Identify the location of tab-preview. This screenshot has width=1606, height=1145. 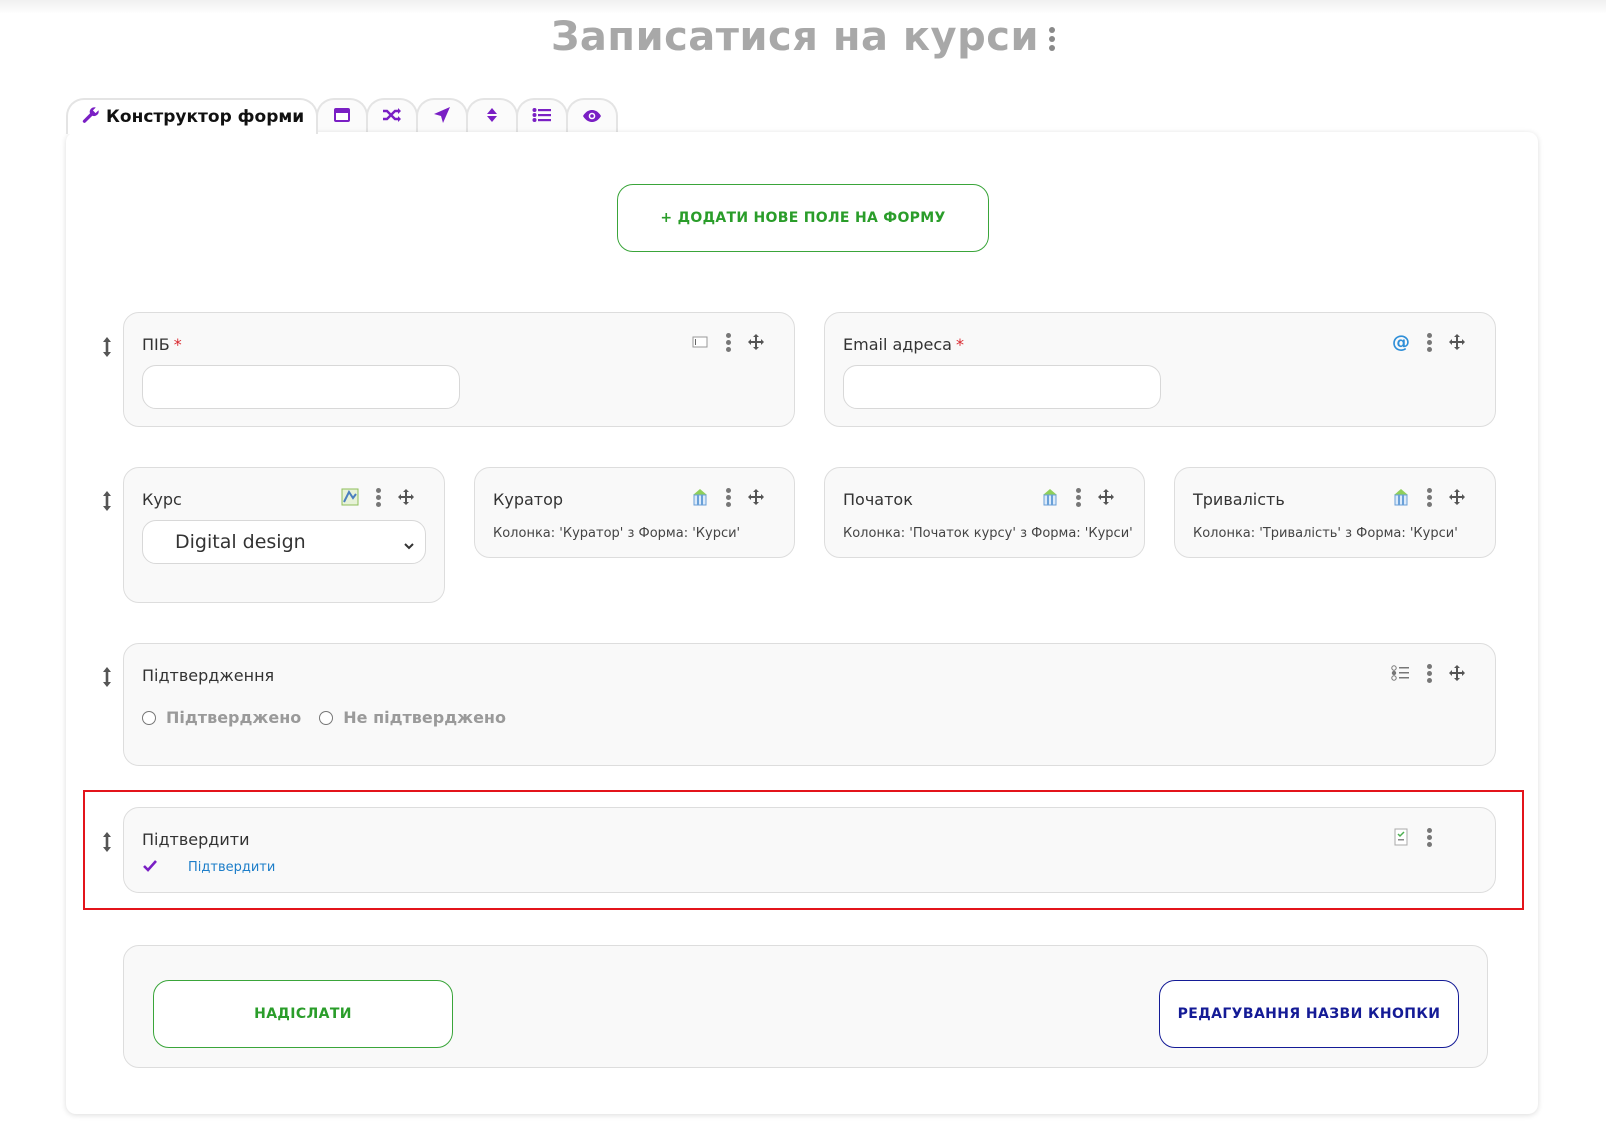
(592, 116).